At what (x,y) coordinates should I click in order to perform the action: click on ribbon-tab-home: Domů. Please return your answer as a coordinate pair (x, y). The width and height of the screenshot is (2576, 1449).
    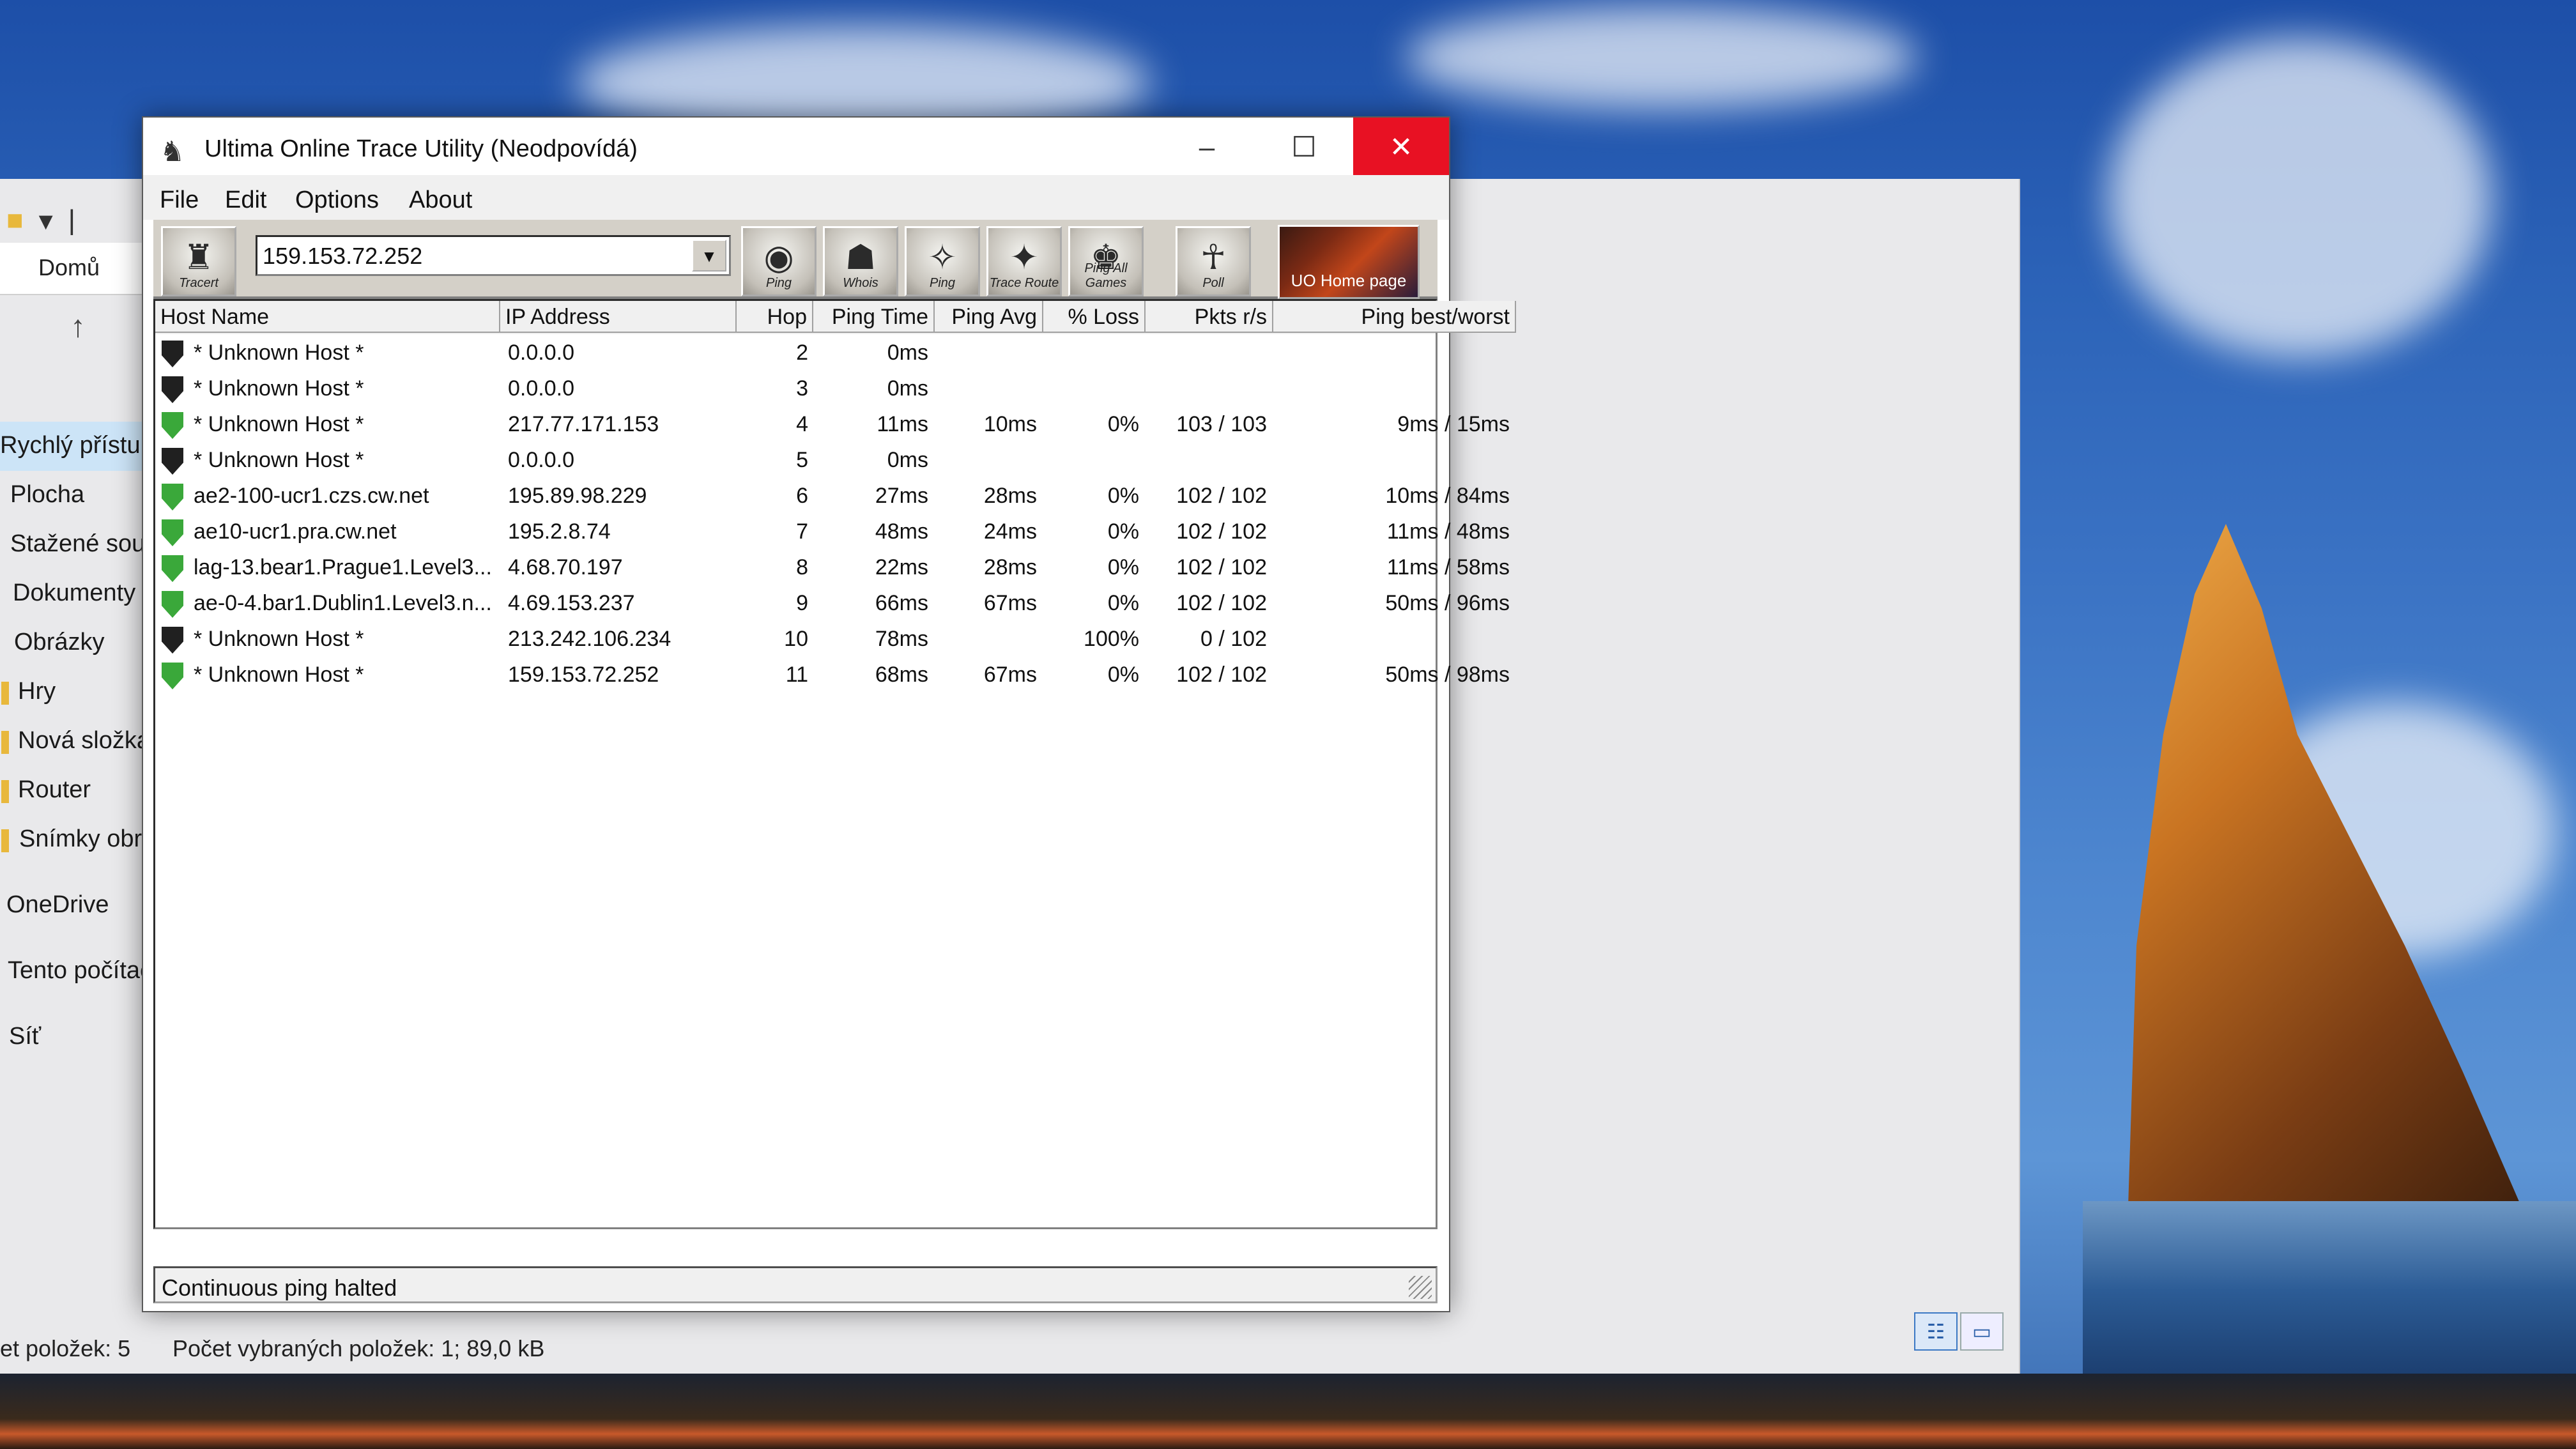
    Looking at the image, I should click on (73, 269).